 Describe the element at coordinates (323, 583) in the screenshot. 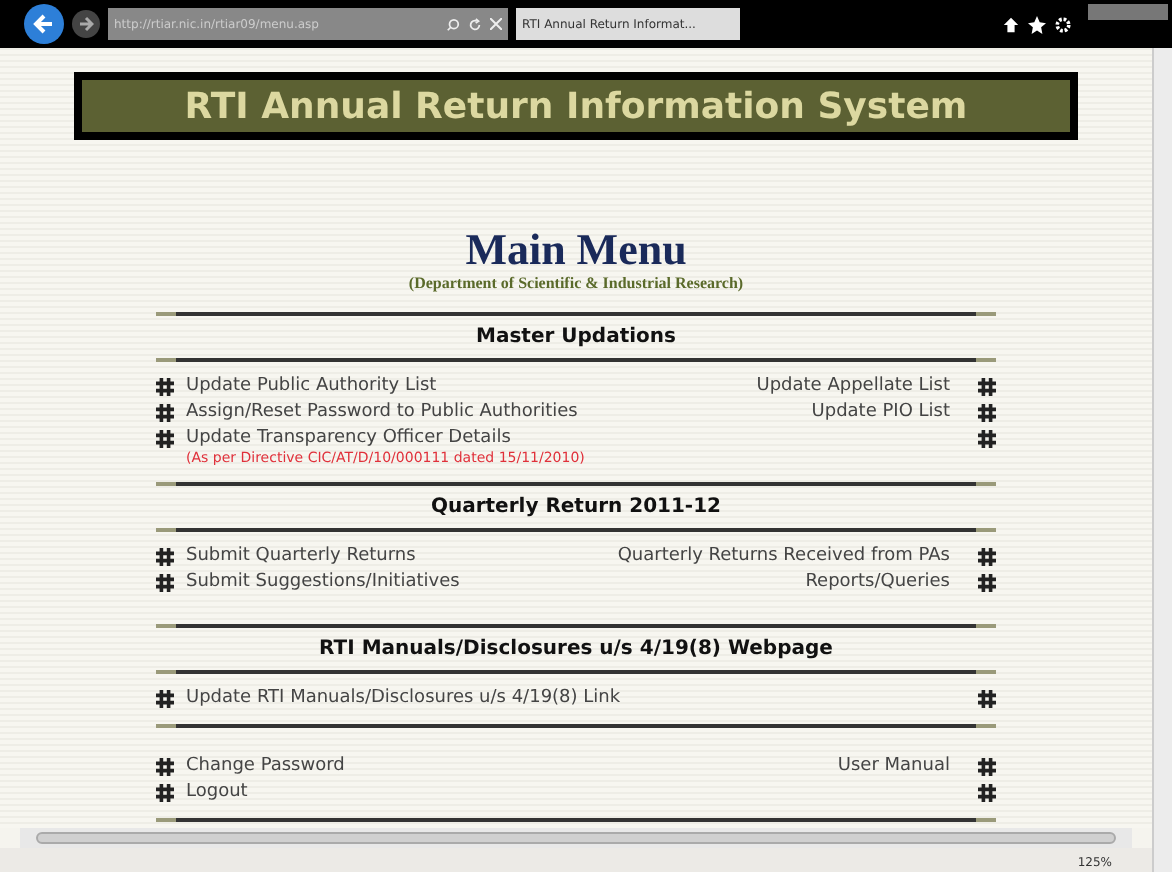

I see `menu-link: Submit Suggestions/Initiatives` at that location.